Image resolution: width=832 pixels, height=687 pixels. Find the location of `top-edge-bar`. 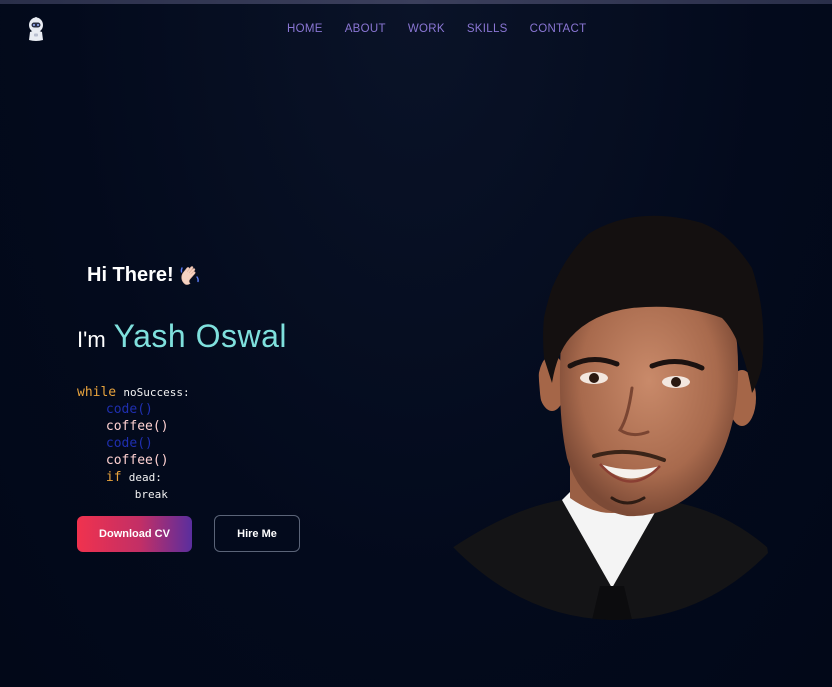

top-edge-bar is located at coordinates (416, 2).